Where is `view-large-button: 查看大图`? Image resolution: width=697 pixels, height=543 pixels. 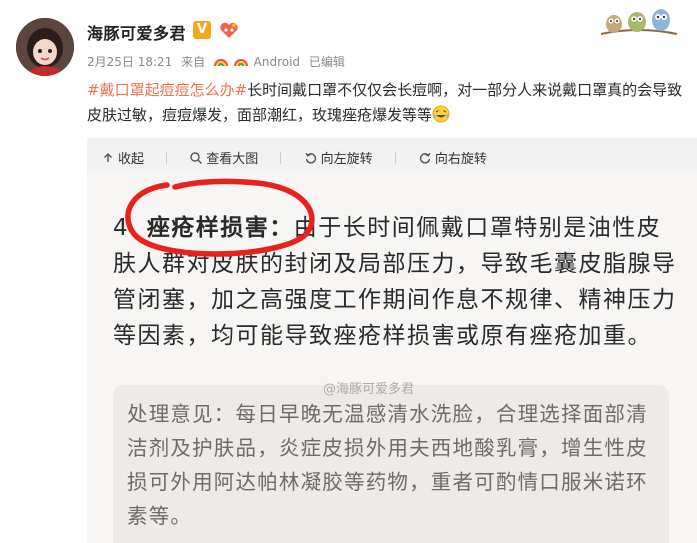
view-large-button: 查看大图 is located at coordinates (223, 157).